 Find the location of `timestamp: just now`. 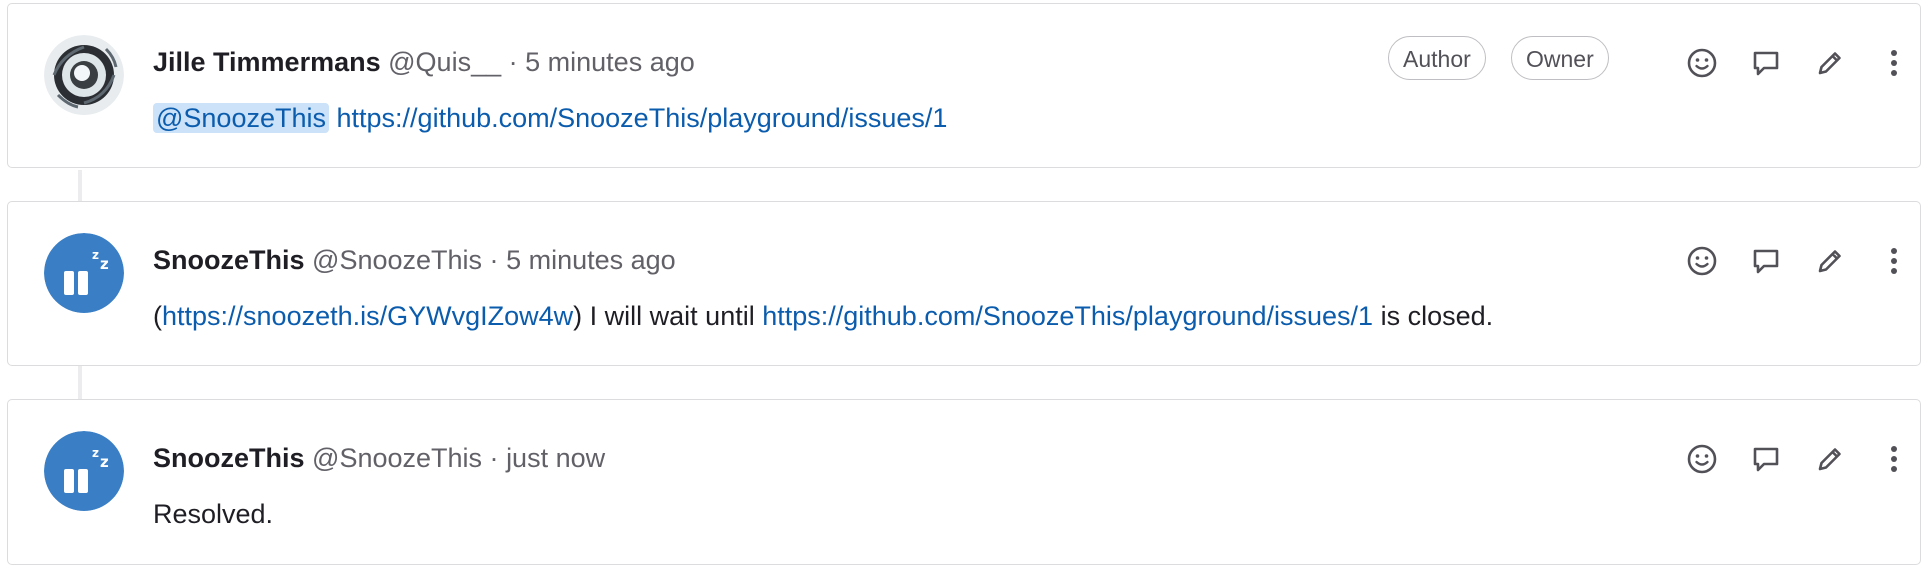

timestamp: just now is located at coordinates (555, 458).